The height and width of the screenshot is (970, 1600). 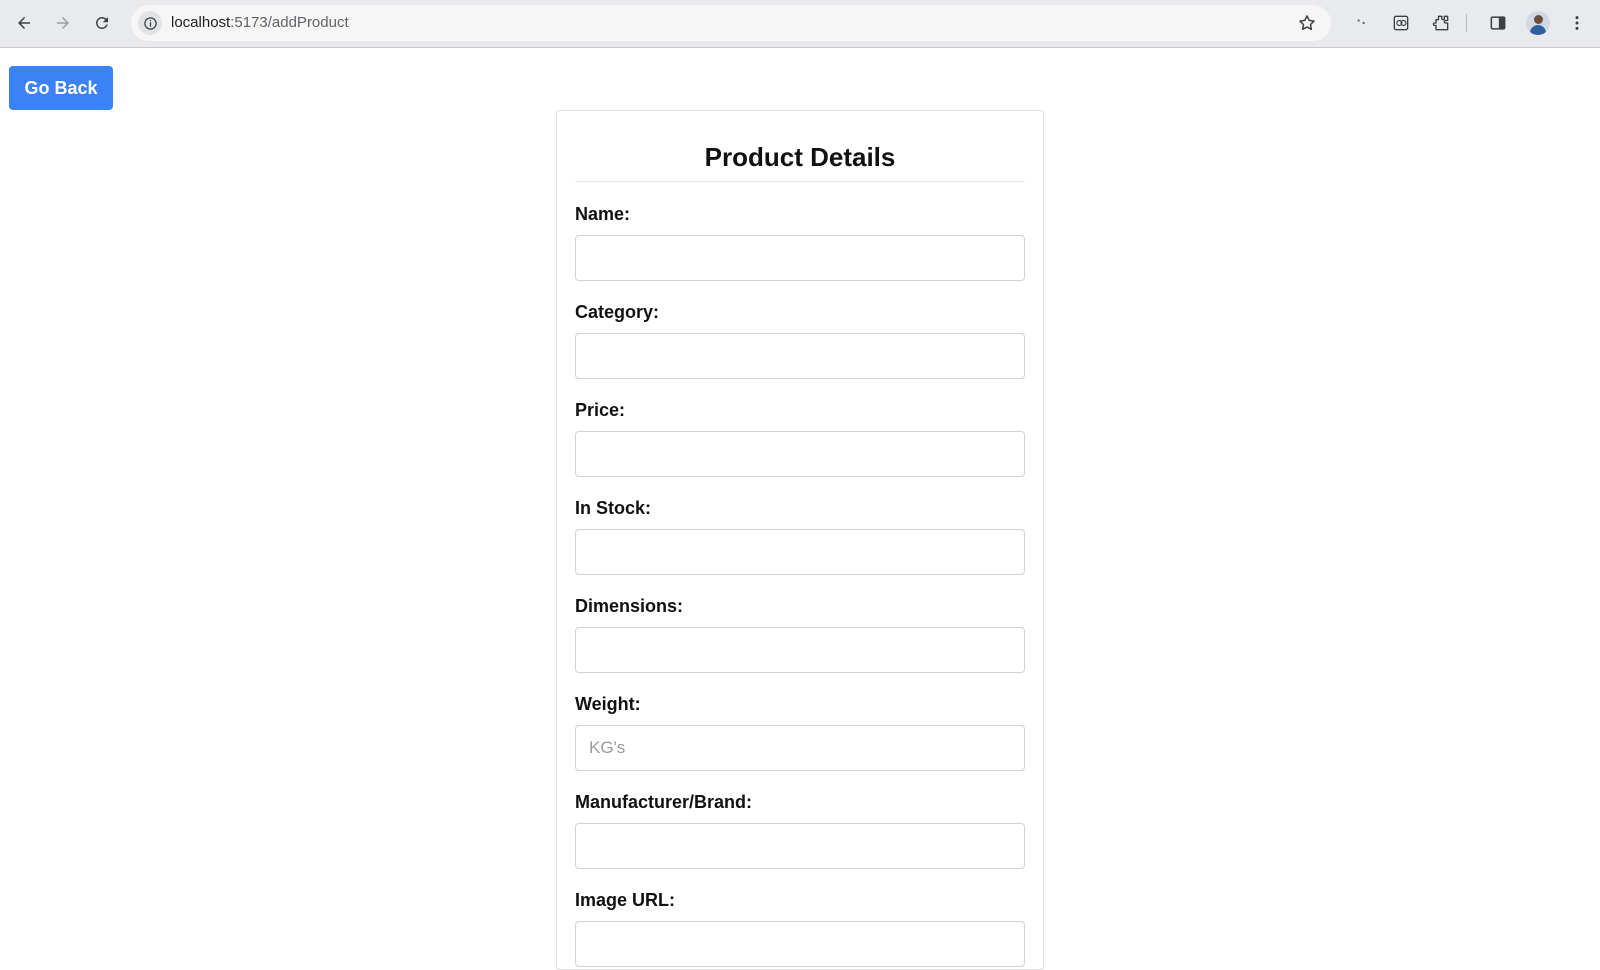 What do you see at coordinates (800, 258) in the screenshot?
I see `name-input` at bounding box center [800, 258].